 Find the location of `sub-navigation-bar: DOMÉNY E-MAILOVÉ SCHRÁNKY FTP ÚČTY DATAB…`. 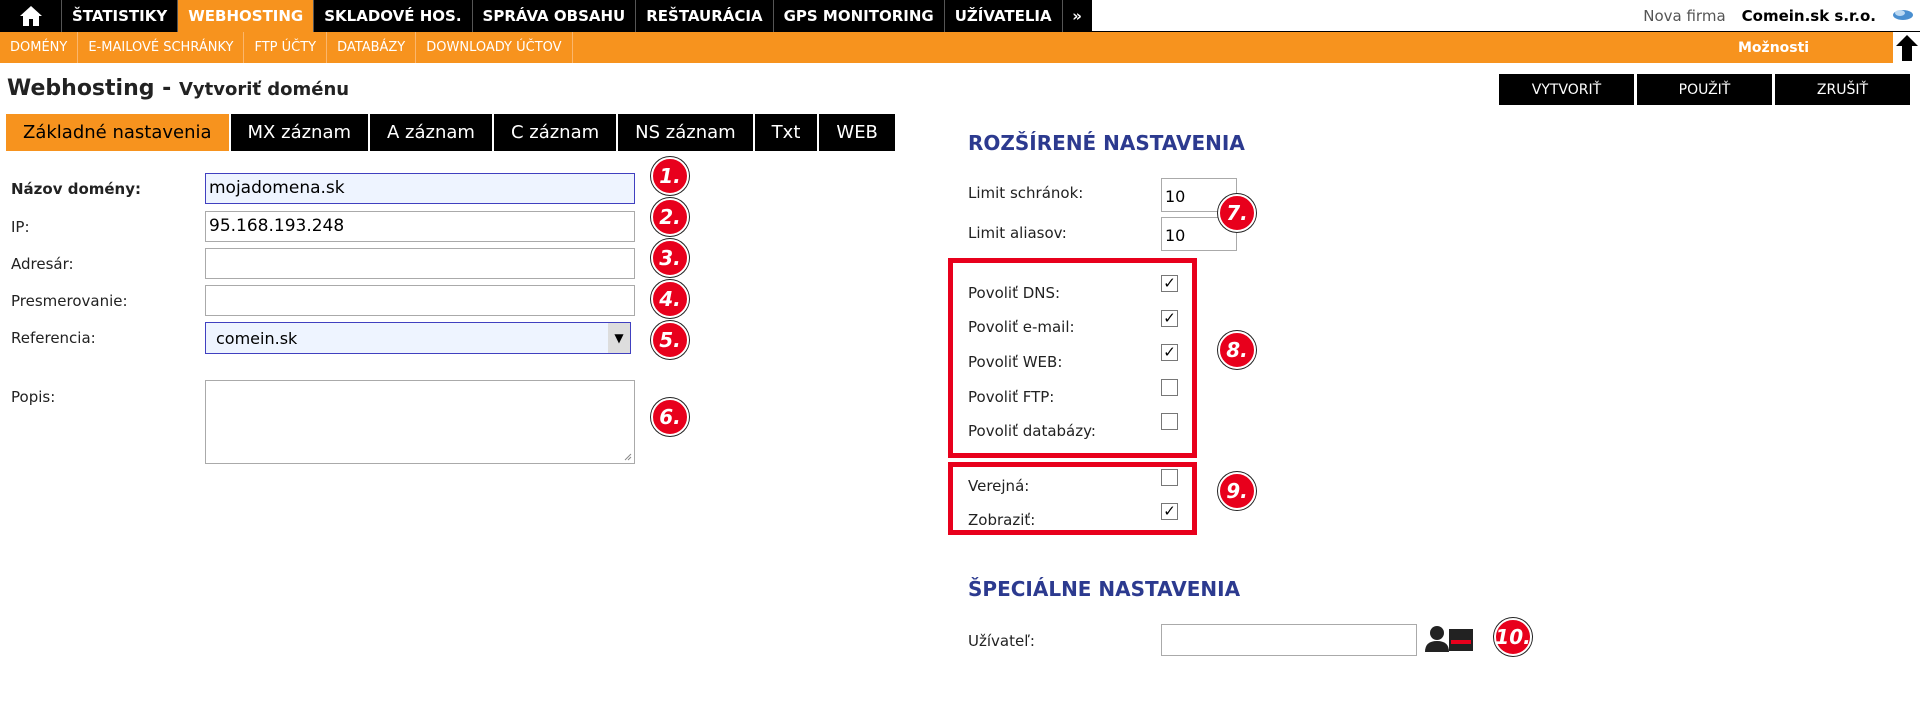

sub-navigation-bar: DOMÉNY E-MAILOVÉ SCHRÁNKY FTP ÚČTY DATAB… is located at coordinates (960, 47).